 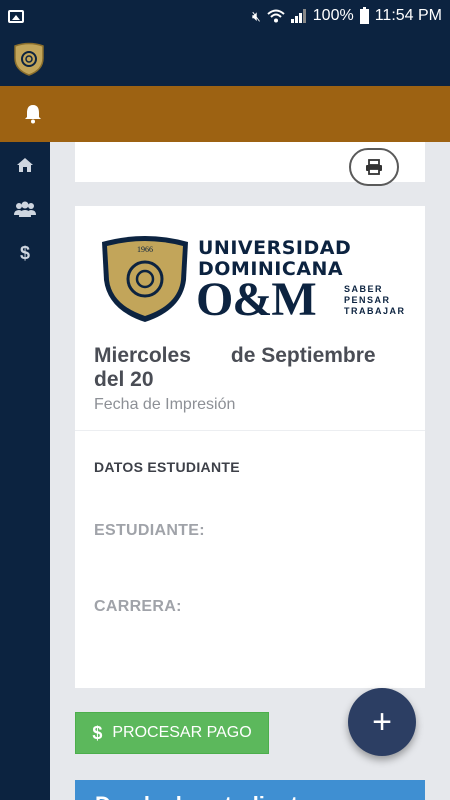 I want to click on print-button, so click(x=374, y=167).